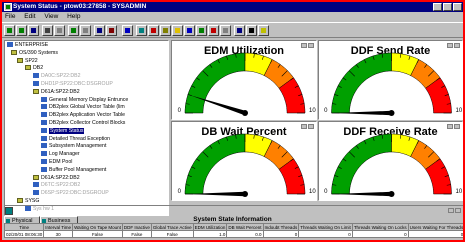 The image size is (465, 242). What do you see at coordinates (141, 30) in the screenshot?
I see `gauge-view-icon` at bounding box center [141, 30].